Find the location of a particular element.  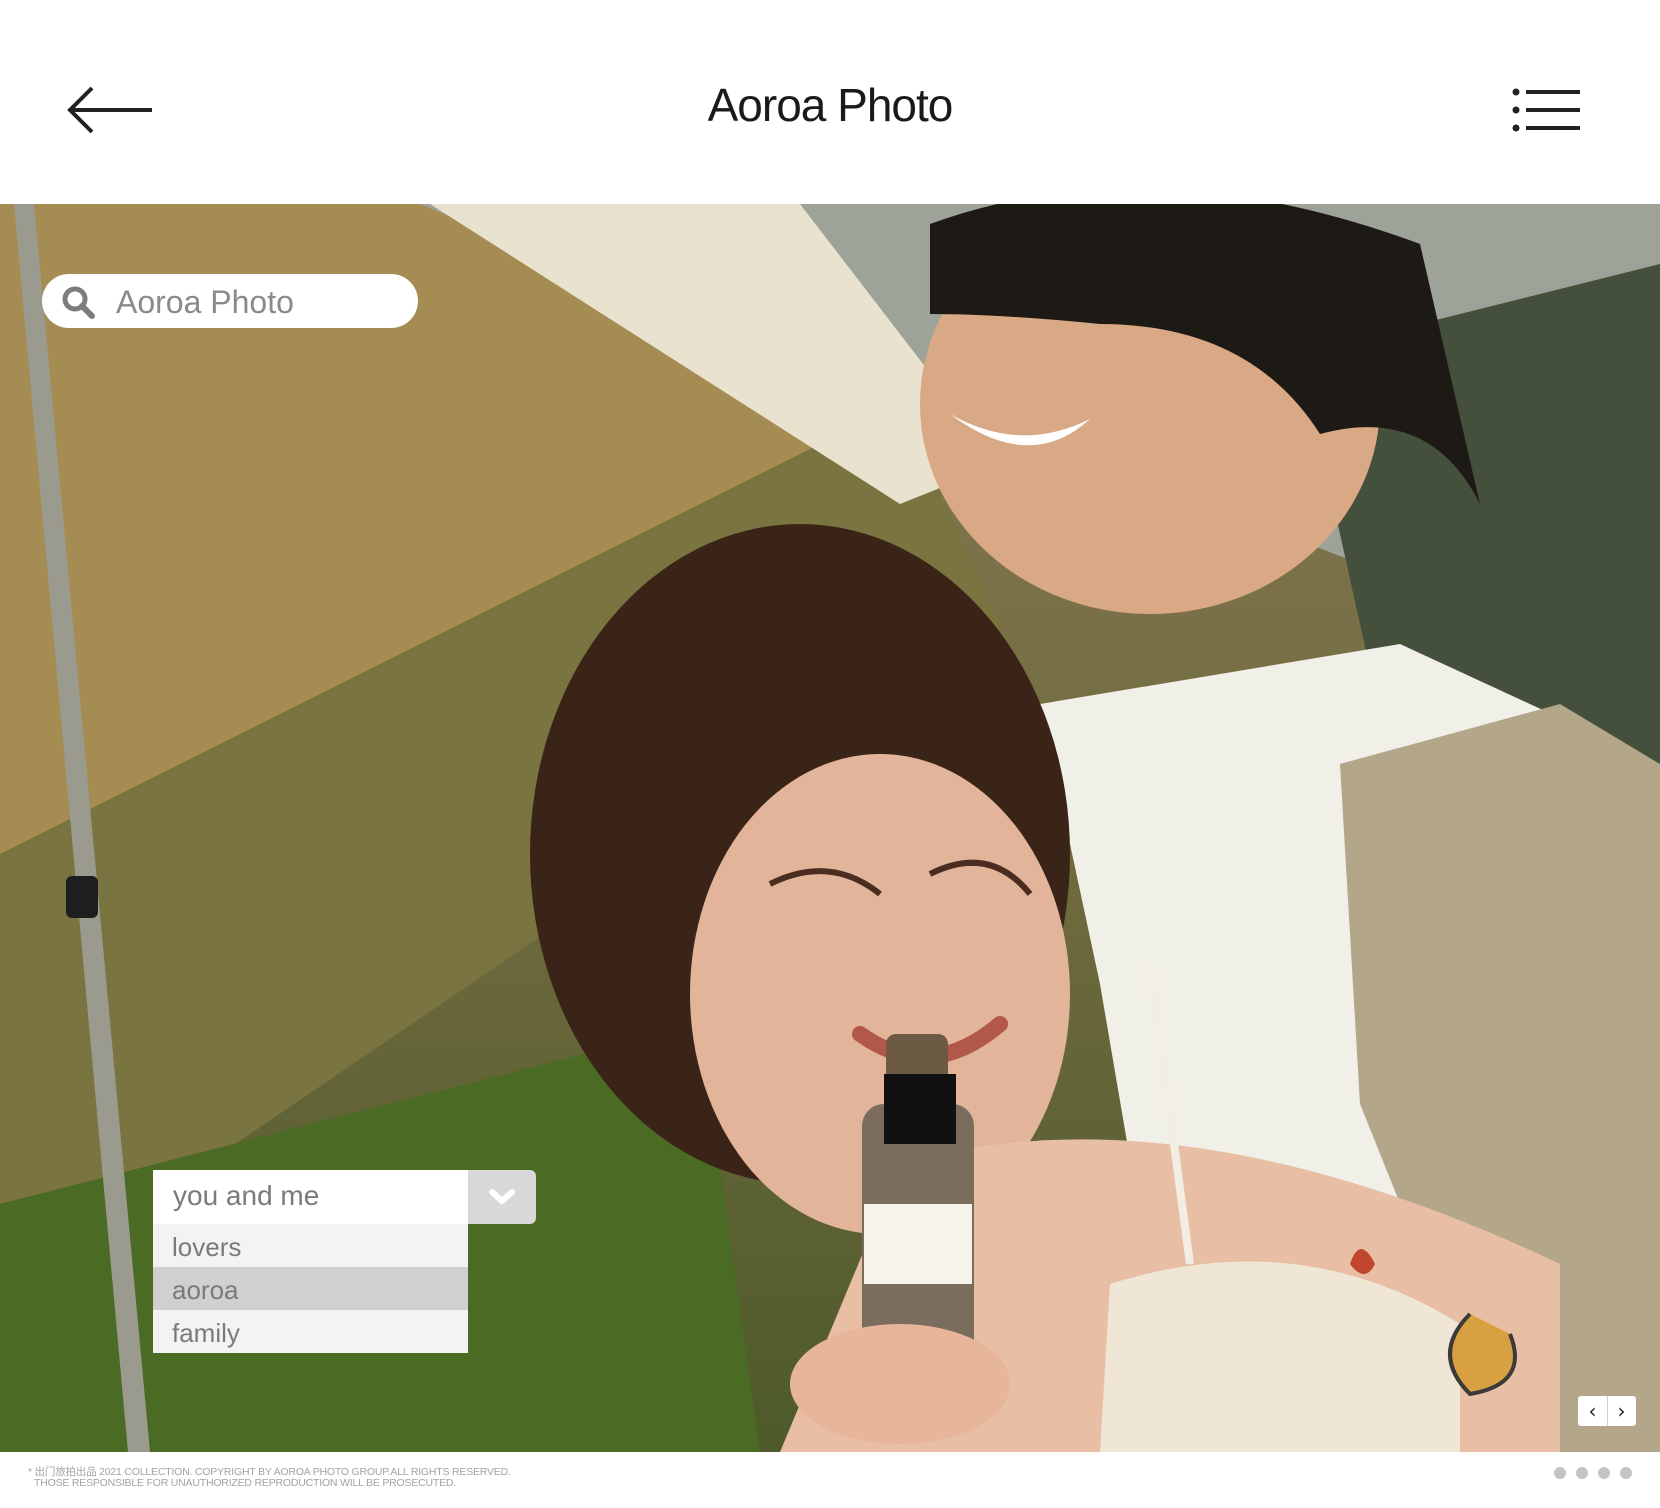

search-input is located at coordinates (261, 302).